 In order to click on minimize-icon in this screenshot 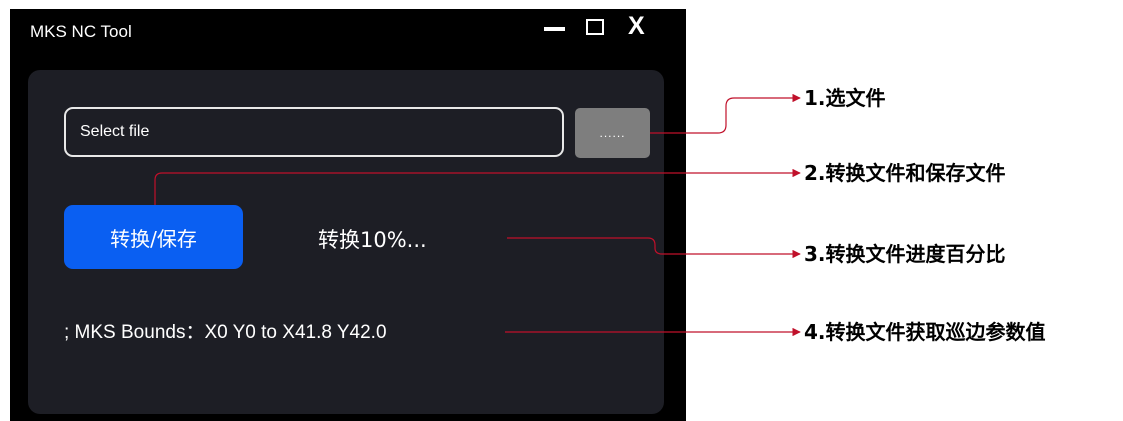, I will do `click(554, 29)`.